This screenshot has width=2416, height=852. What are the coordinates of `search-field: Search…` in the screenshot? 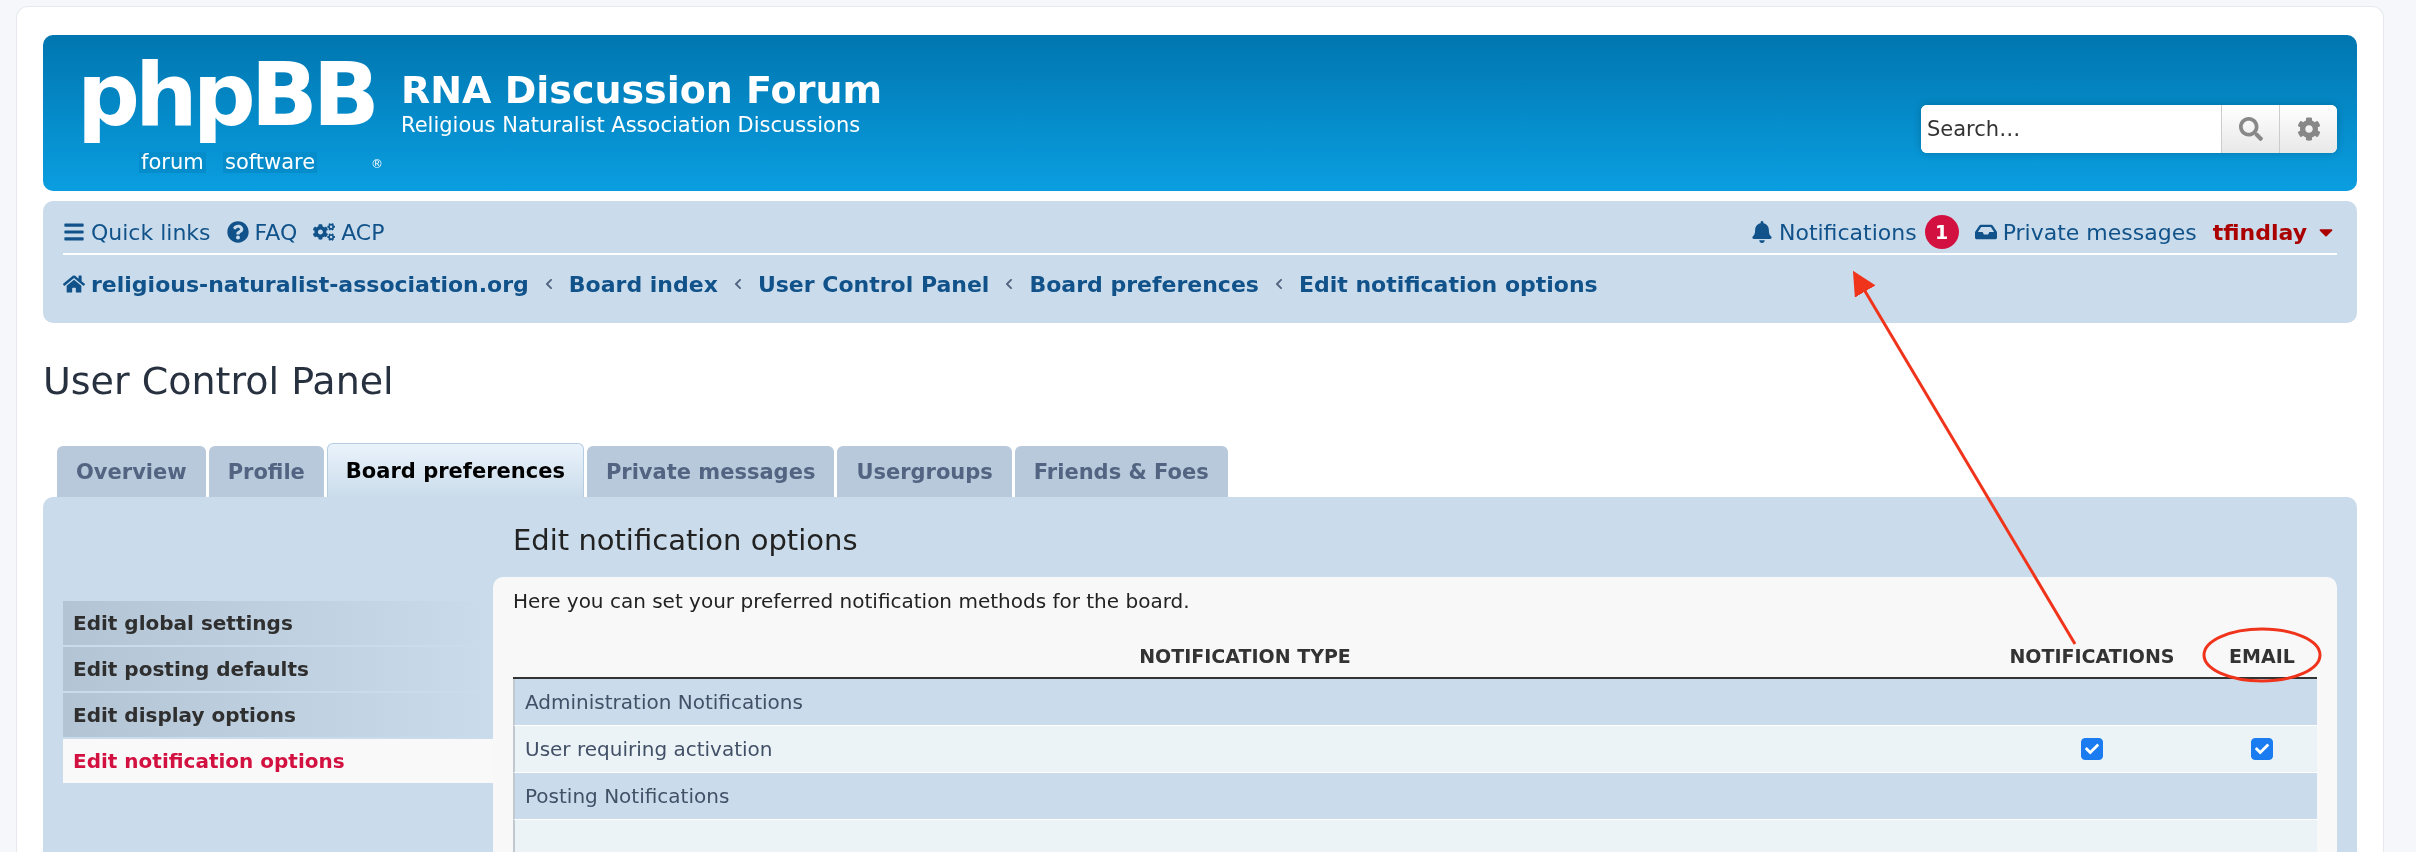 It's located at (2129, 129).